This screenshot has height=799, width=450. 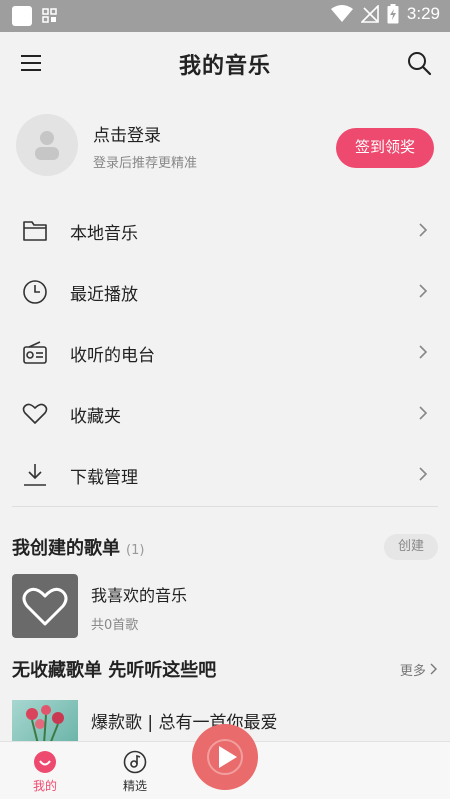 What do you see at coordinates (225, 413) in the screenshot?
I see `menu-item-favorites: 收藏夹` at bounding box center [225, 413].